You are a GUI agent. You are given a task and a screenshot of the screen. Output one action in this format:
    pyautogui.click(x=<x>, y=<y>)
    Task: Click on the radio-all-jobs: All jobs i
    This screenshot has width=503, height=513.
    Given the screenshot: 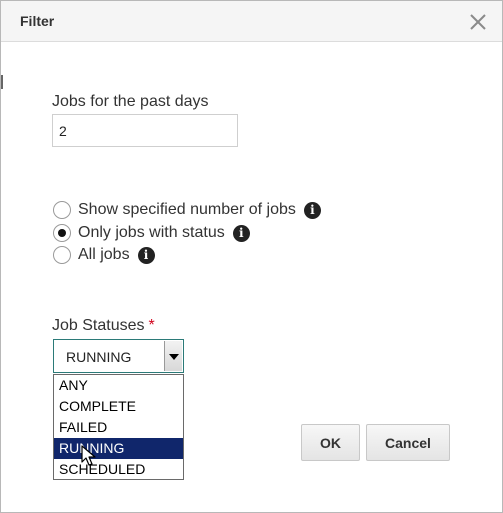 What is the action you would take?
    pyautogui.click(x=104, y=255)
    